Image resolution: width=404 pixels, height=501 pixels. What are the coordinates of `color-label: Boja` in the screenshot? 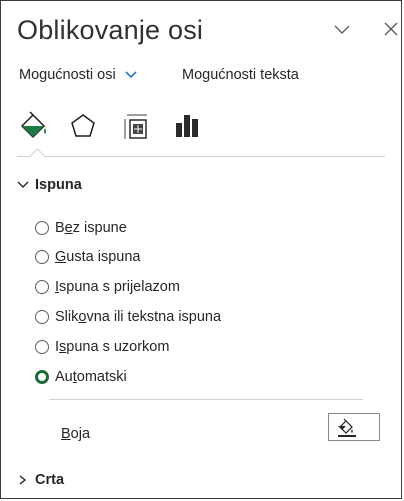 It's located at (76, 434).